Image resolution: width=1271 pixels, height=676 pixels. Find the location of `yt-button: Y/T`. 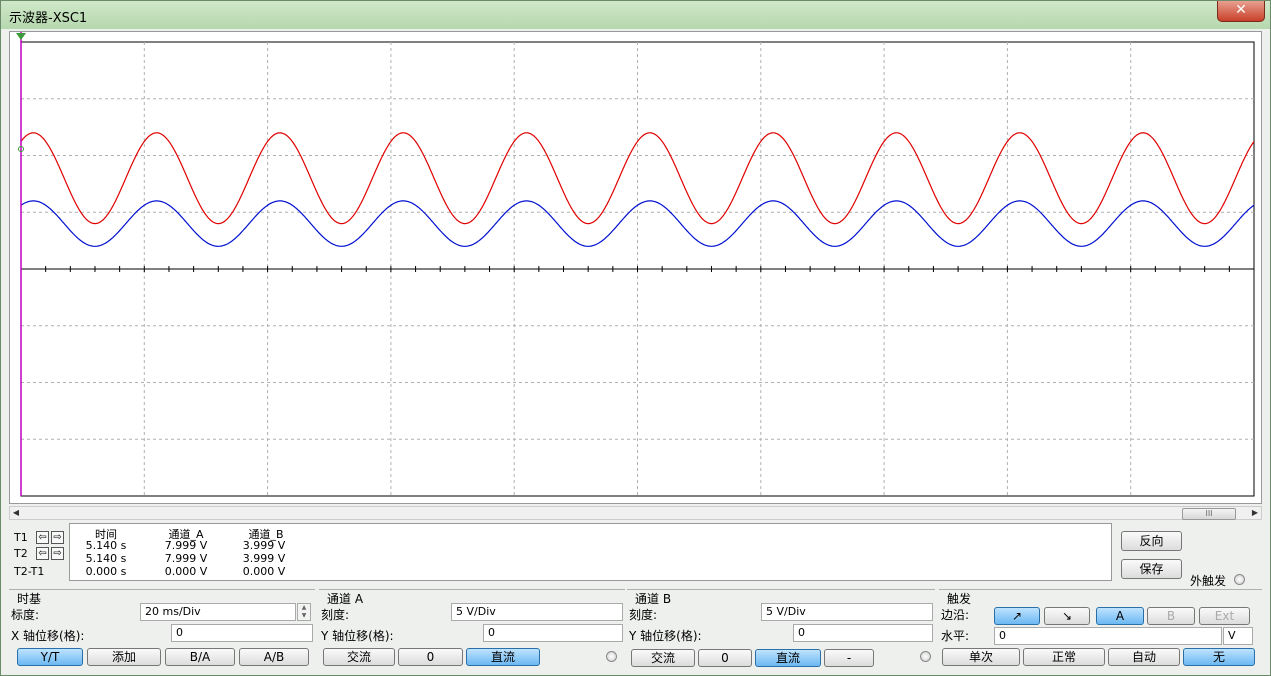

yt-button: Y/T is located at coordinates (50, 657).